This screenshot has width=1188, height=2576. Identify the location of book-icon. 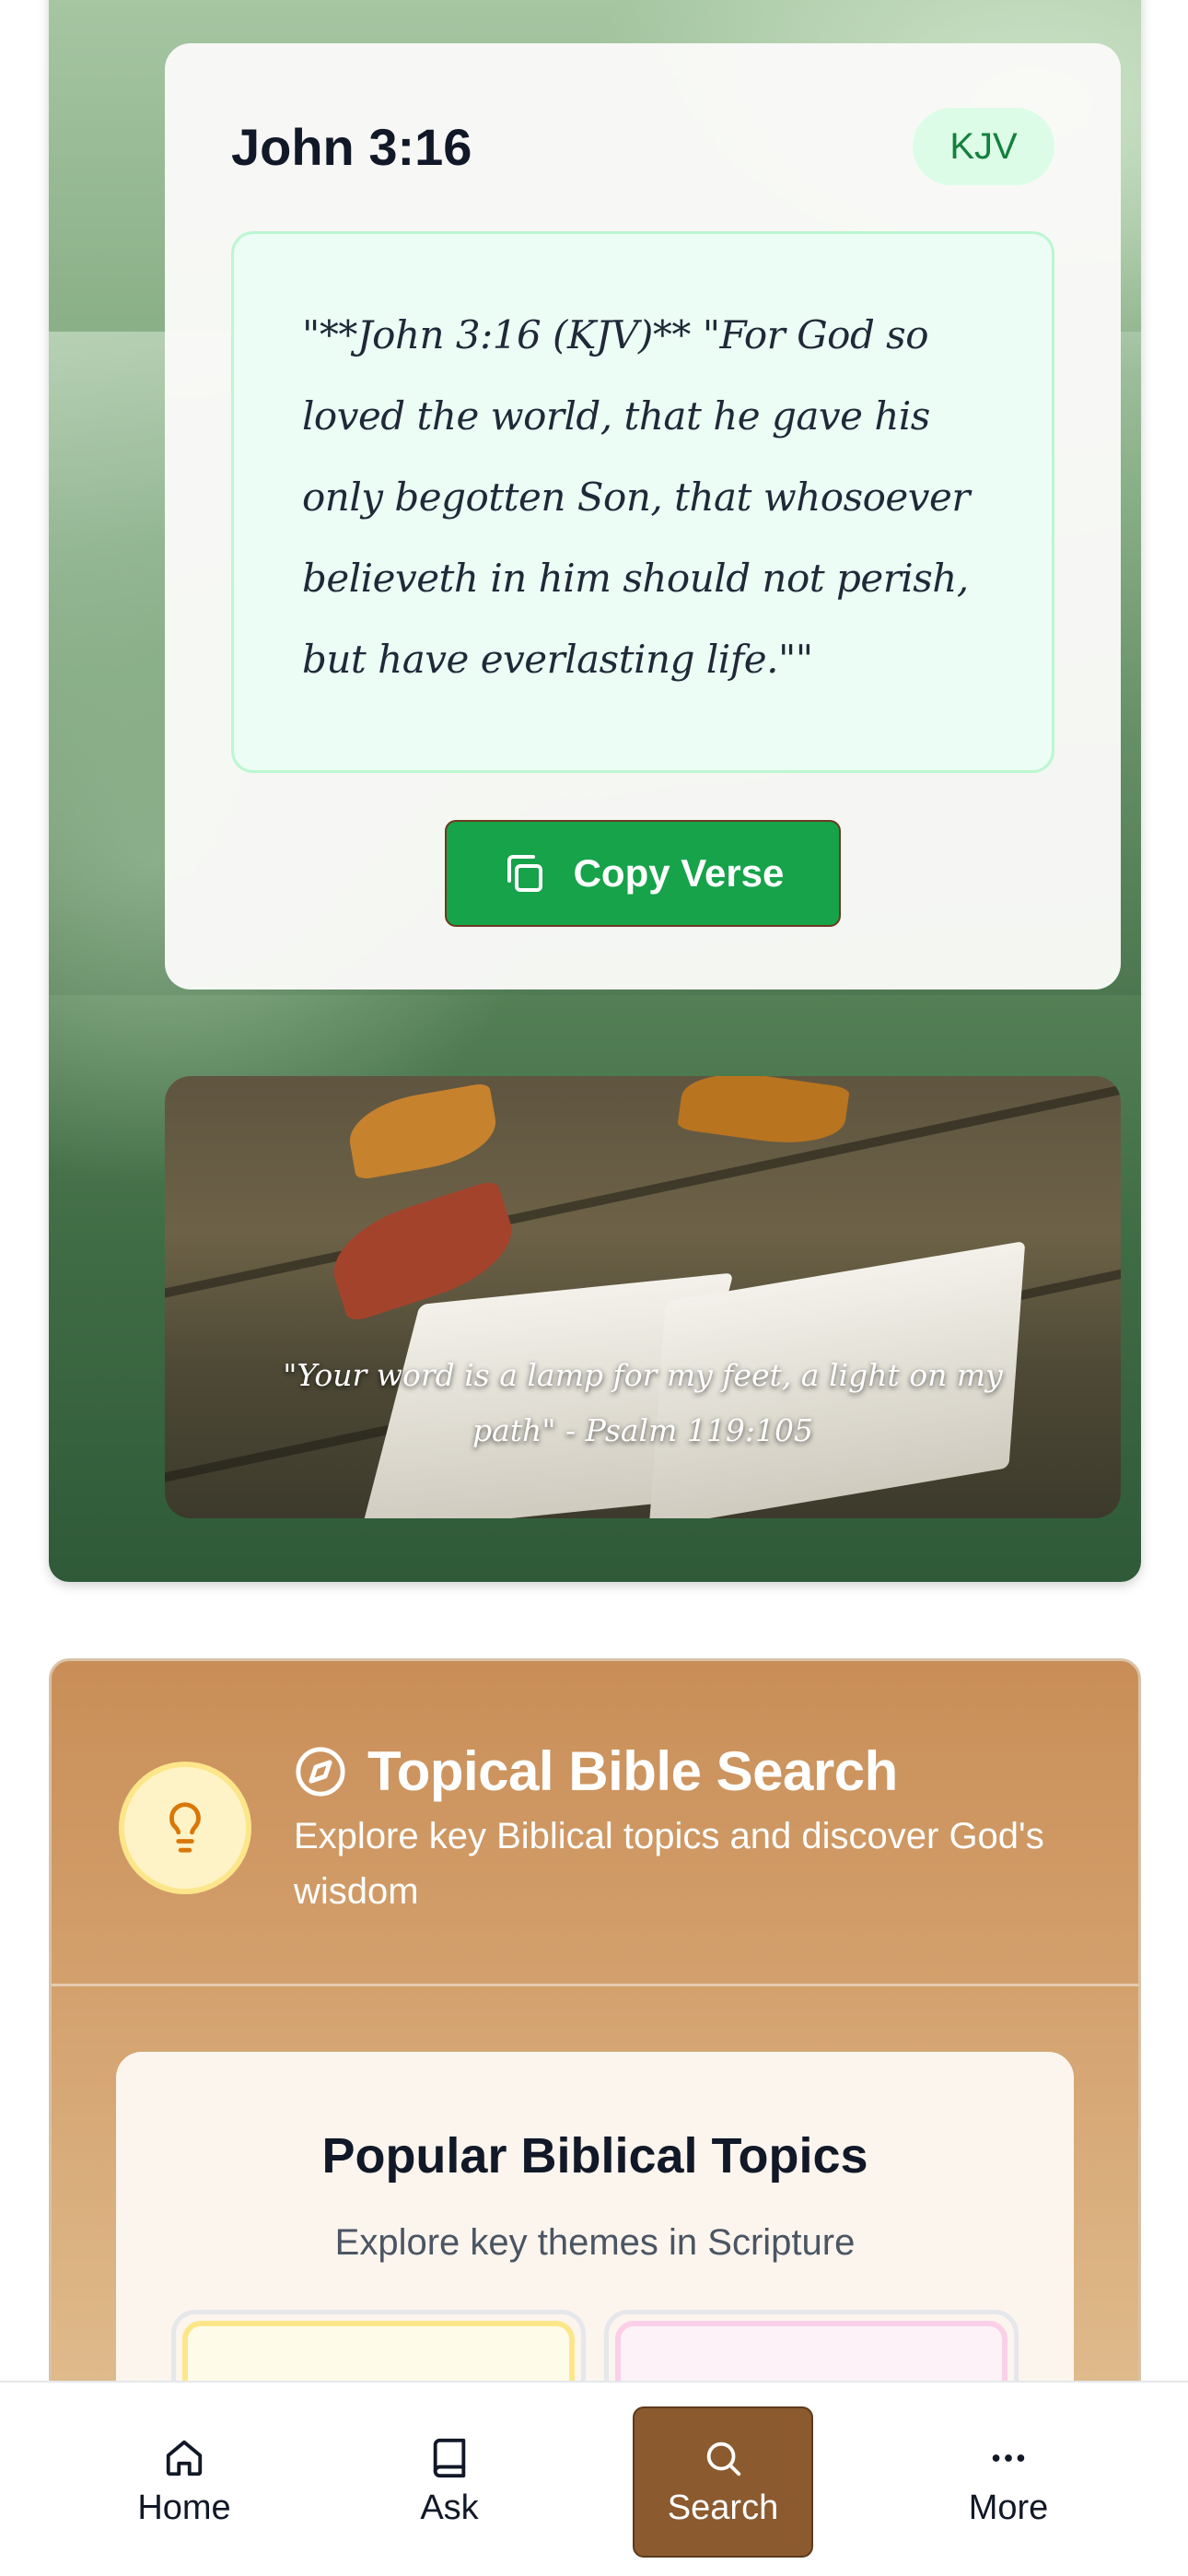
(449, 2457).